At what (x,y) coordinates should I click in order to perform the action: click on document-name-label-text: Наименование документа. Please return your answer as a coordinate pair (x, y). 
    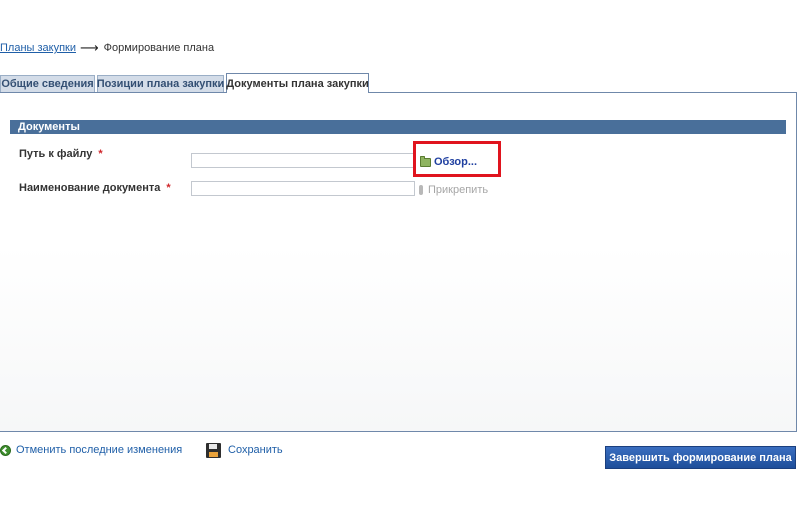
    Looking at the image, I should click on (90, 188).